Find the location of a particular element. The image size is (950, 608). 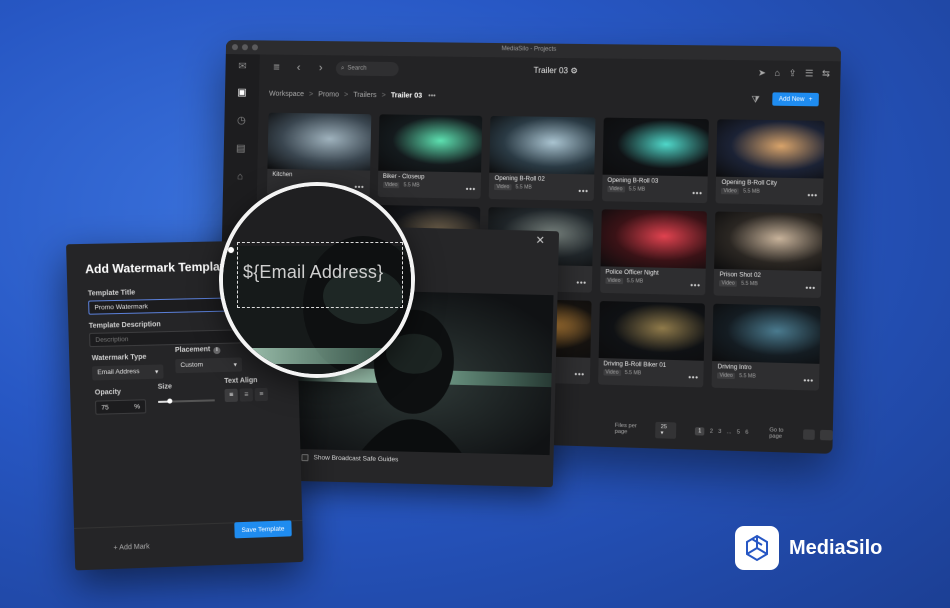

project-title-text: Trailer 03 is located at coordinates (551, 70).